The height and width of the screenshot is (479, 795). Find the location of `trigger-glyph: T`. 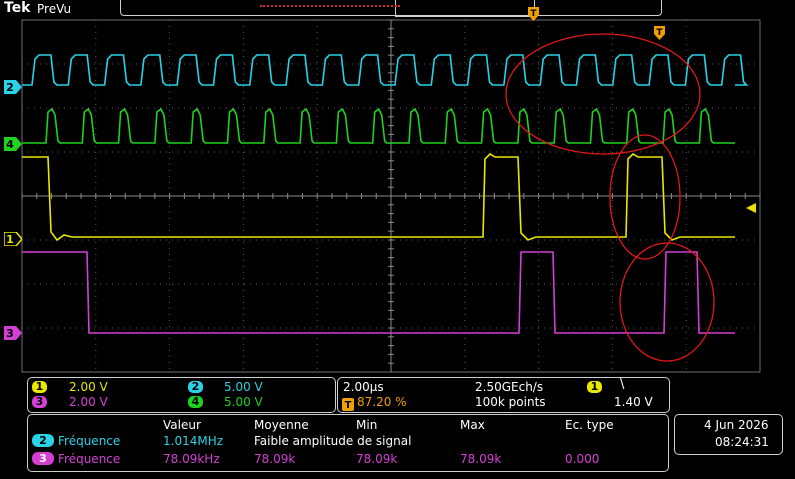

trigger-glyph: T is located at coordinates (533, 14).